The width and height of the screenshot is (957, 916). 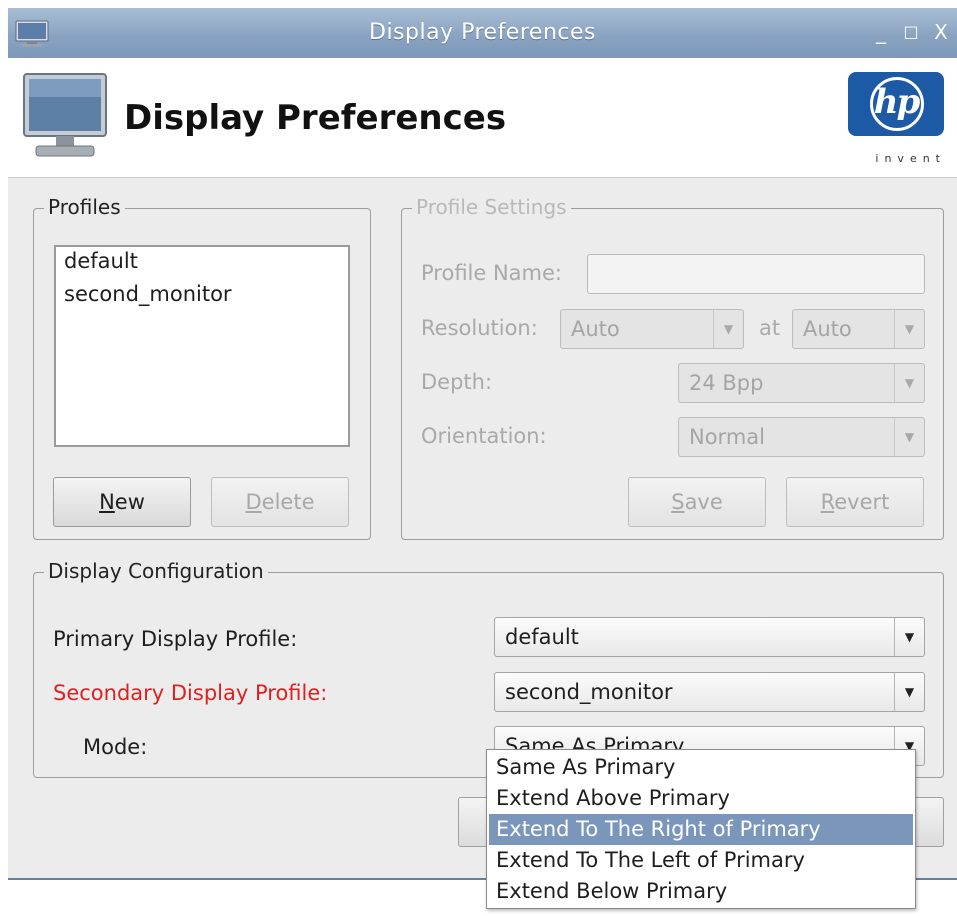 What do you see at coordinates (202, 346) in the screenshot?
I see `profiles-list: default second_monitor` at bounding box center [202, 346].